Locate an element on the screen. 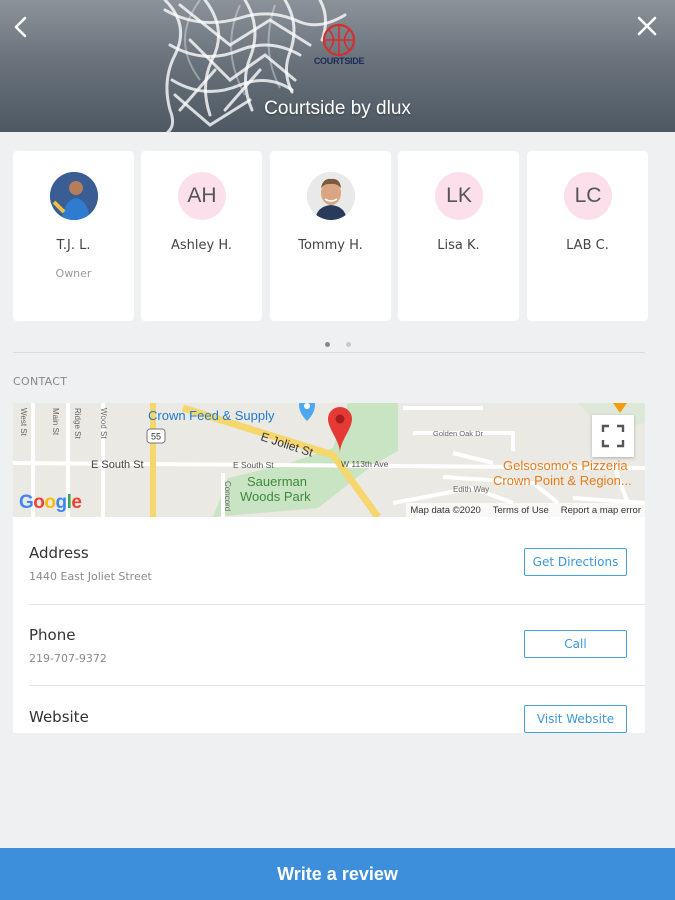 The image size is (675, 900). map-label-113th: W 113th Ave is located at coordinates (365, 464).